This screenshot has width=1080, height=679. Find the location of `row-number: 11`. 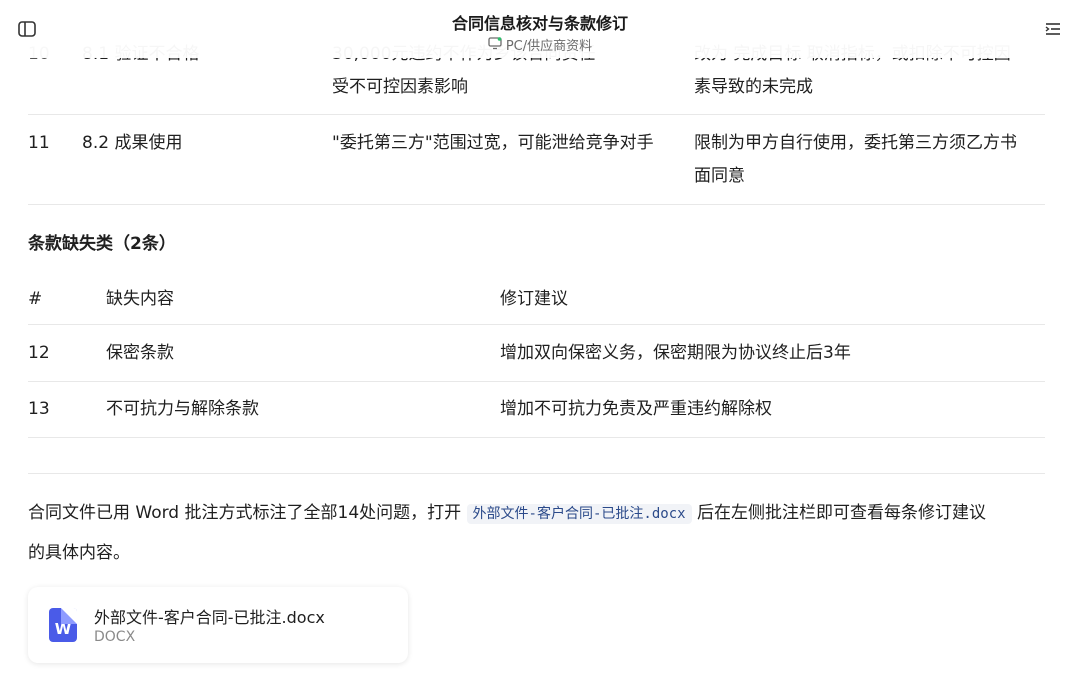

row-number: 11 is located at coordinates (39, 143).